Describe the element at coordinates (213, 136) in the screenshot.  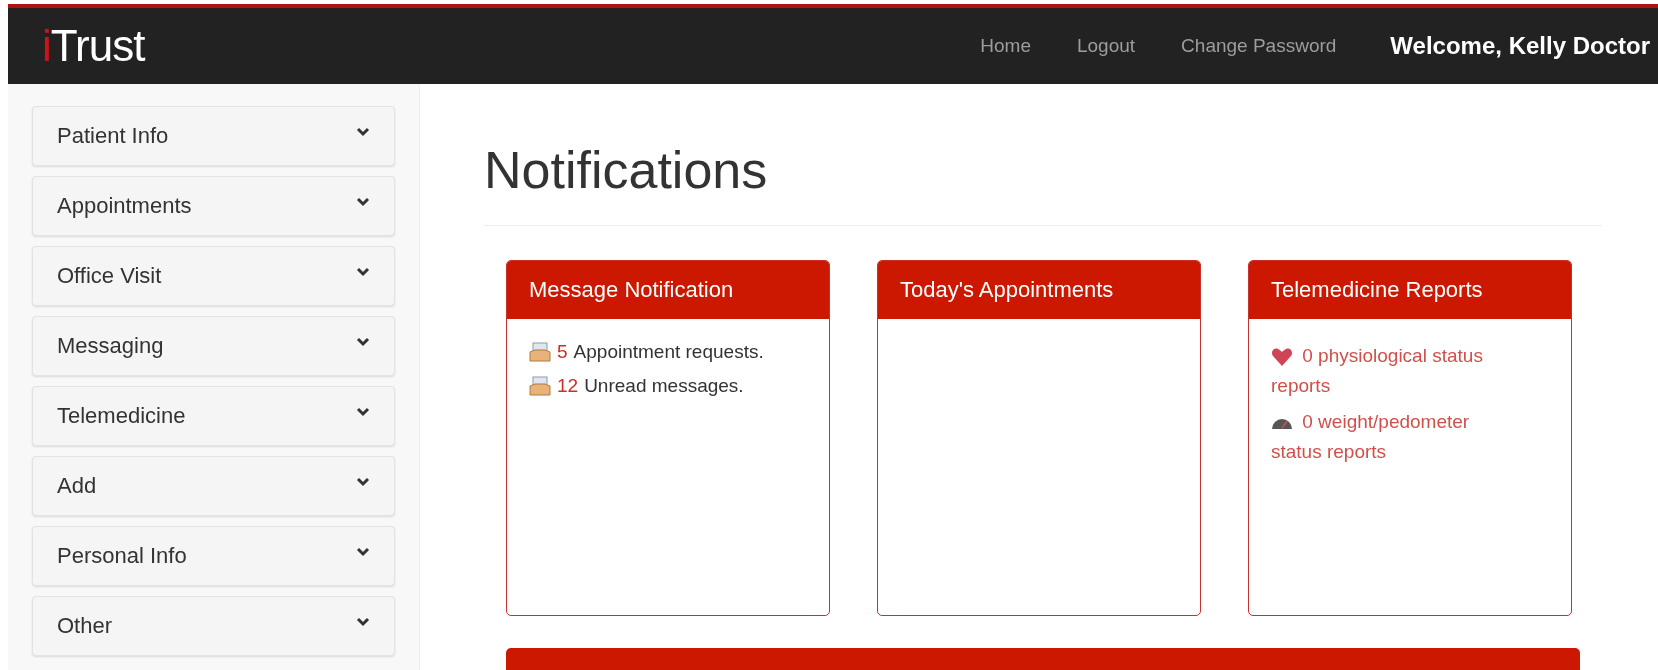
I see `sidebar-item: Patient Info` at that location.